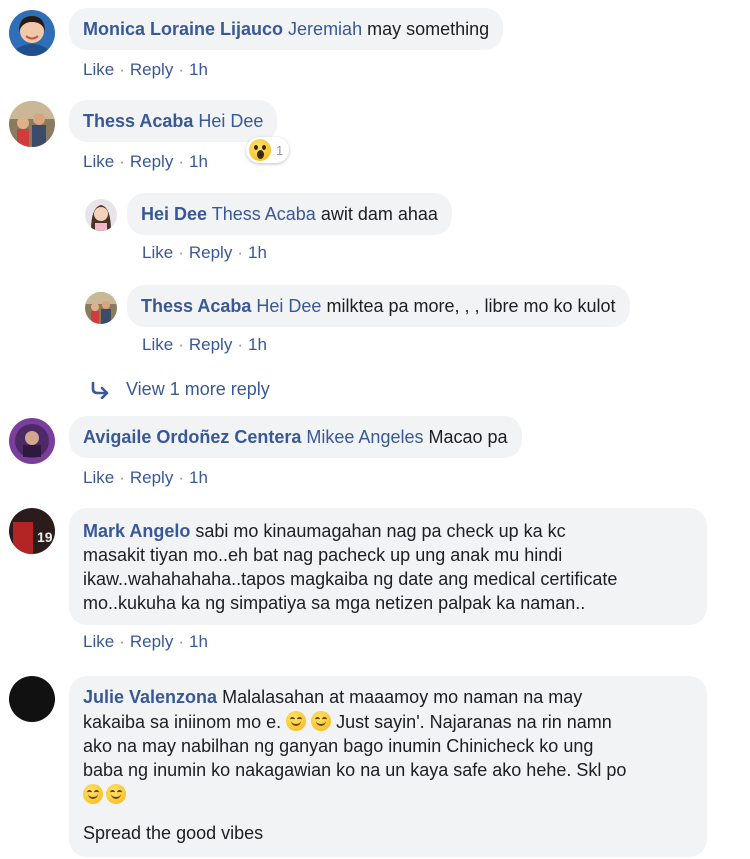  What do you see at coordinates (364, 437) in the screenshot?
I see `comment-mention: Mikee Angeles` at bounding box center [364, 437].